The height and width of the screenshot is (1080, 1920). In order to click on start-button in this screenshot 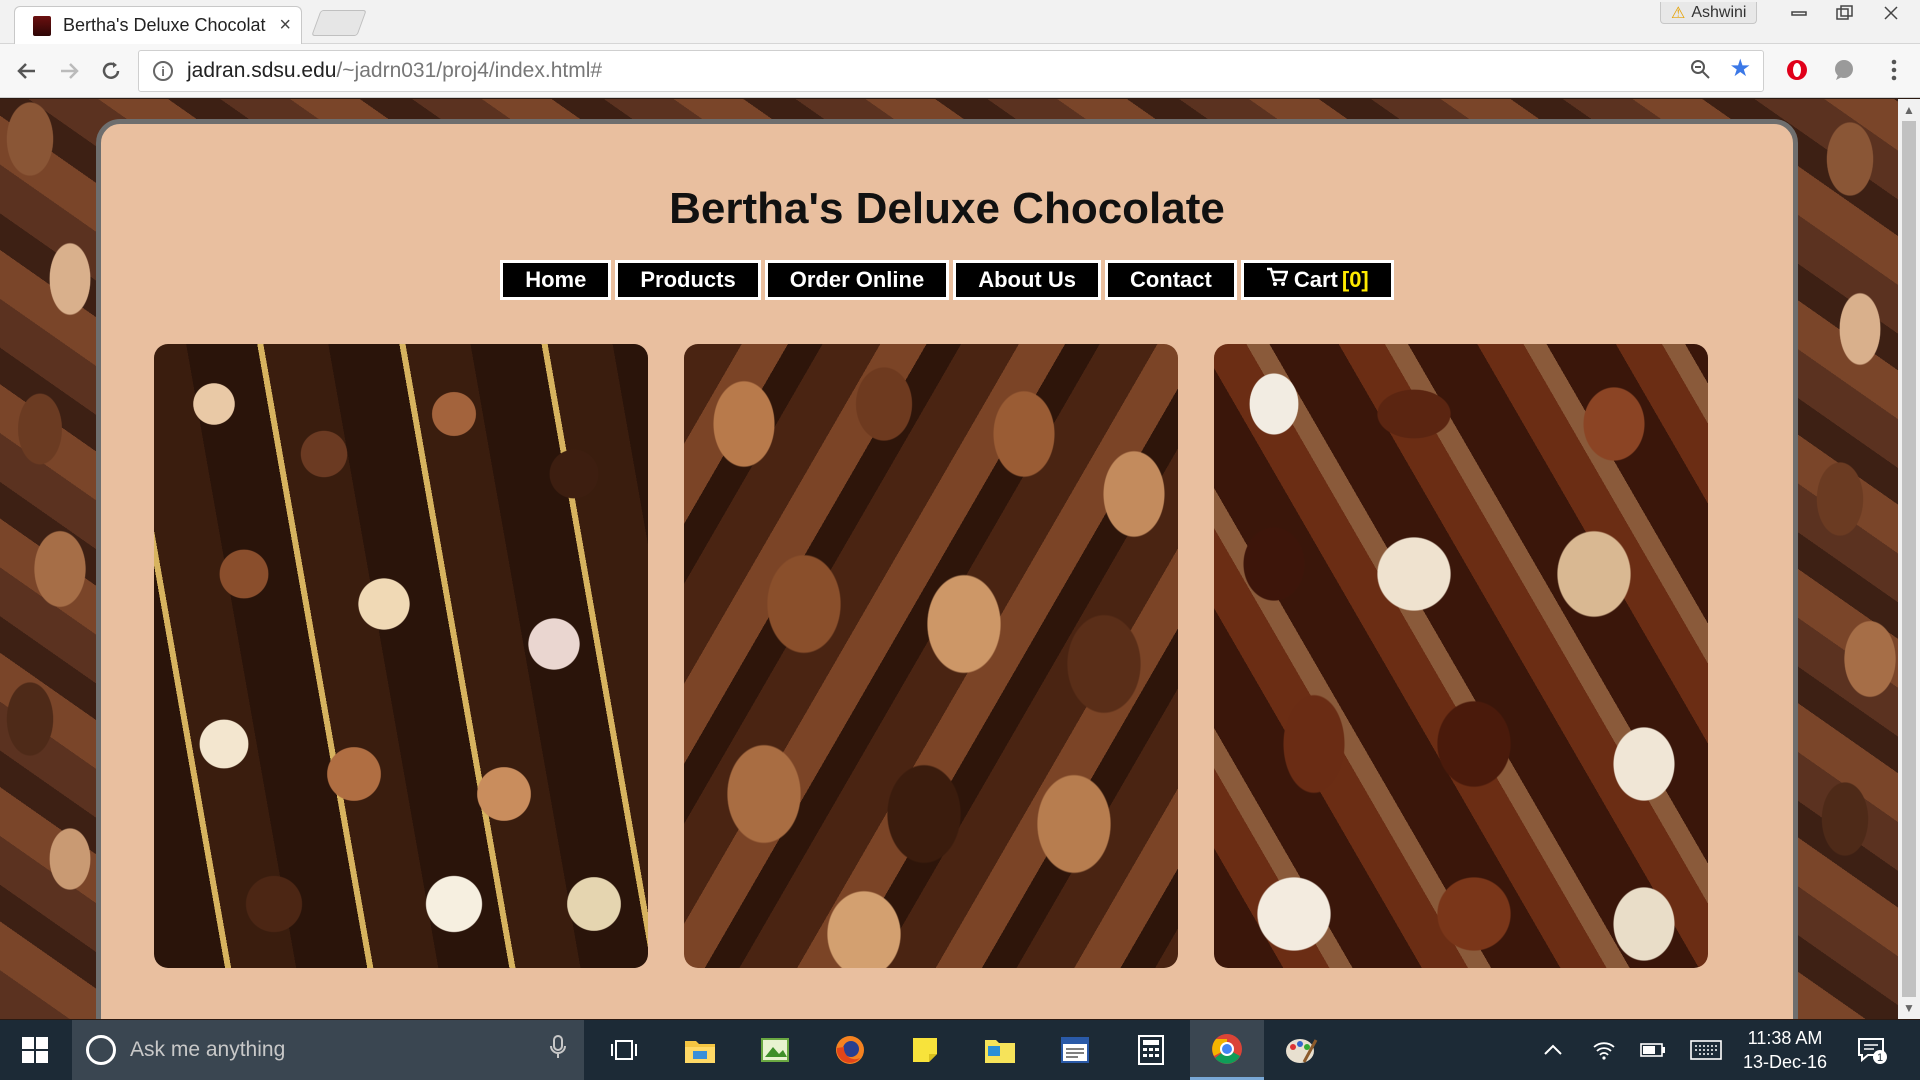, I will do `click(35, 1050)`.